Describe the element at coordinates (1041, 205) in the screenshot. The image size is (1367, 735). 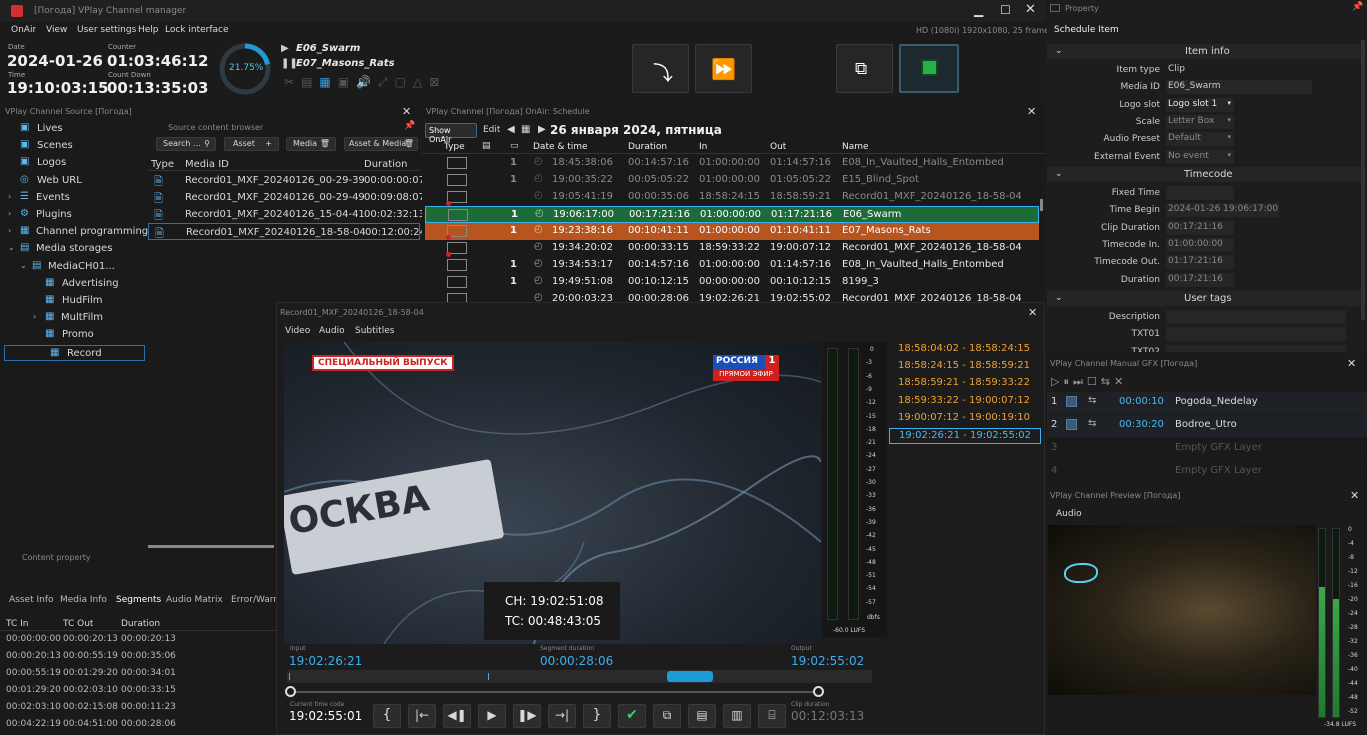
I see `schedule-scrollbar` at that location.